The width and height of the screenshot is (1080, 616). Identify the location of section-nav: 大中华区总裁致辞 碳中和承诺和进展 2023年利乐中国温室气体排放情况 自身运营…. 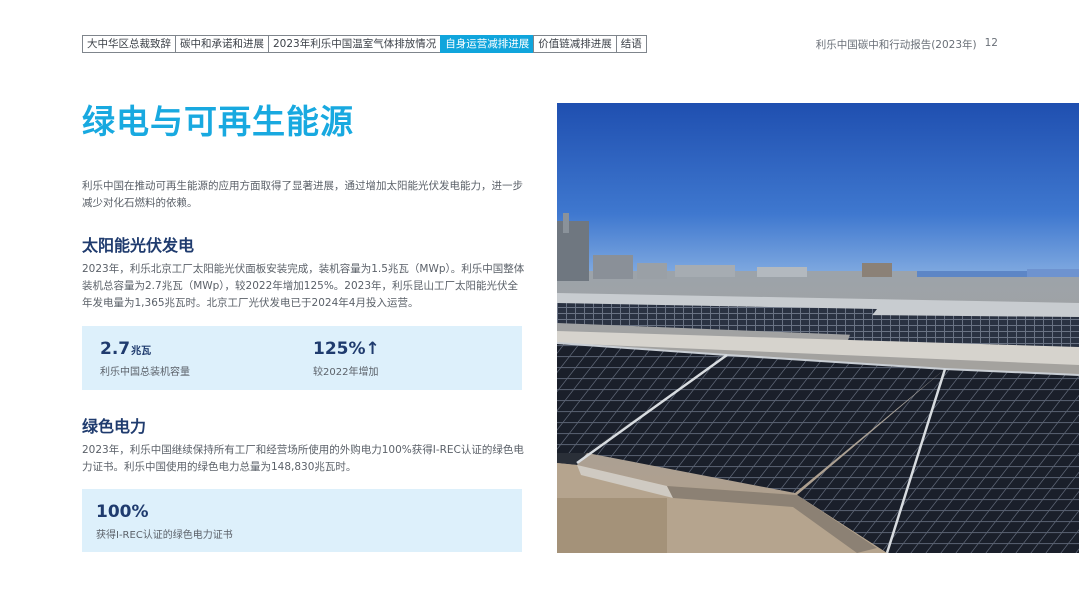
(364, 44).